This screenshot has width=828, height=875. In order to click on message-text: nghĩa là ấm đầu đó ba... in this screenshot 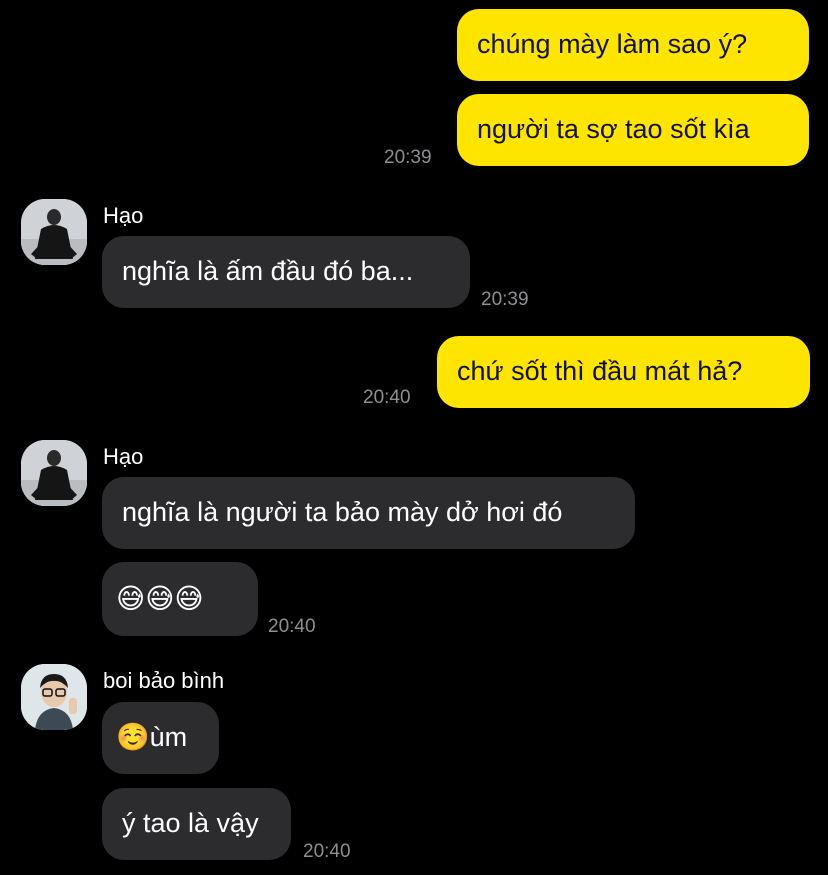, I will do `click(268, 271)`.